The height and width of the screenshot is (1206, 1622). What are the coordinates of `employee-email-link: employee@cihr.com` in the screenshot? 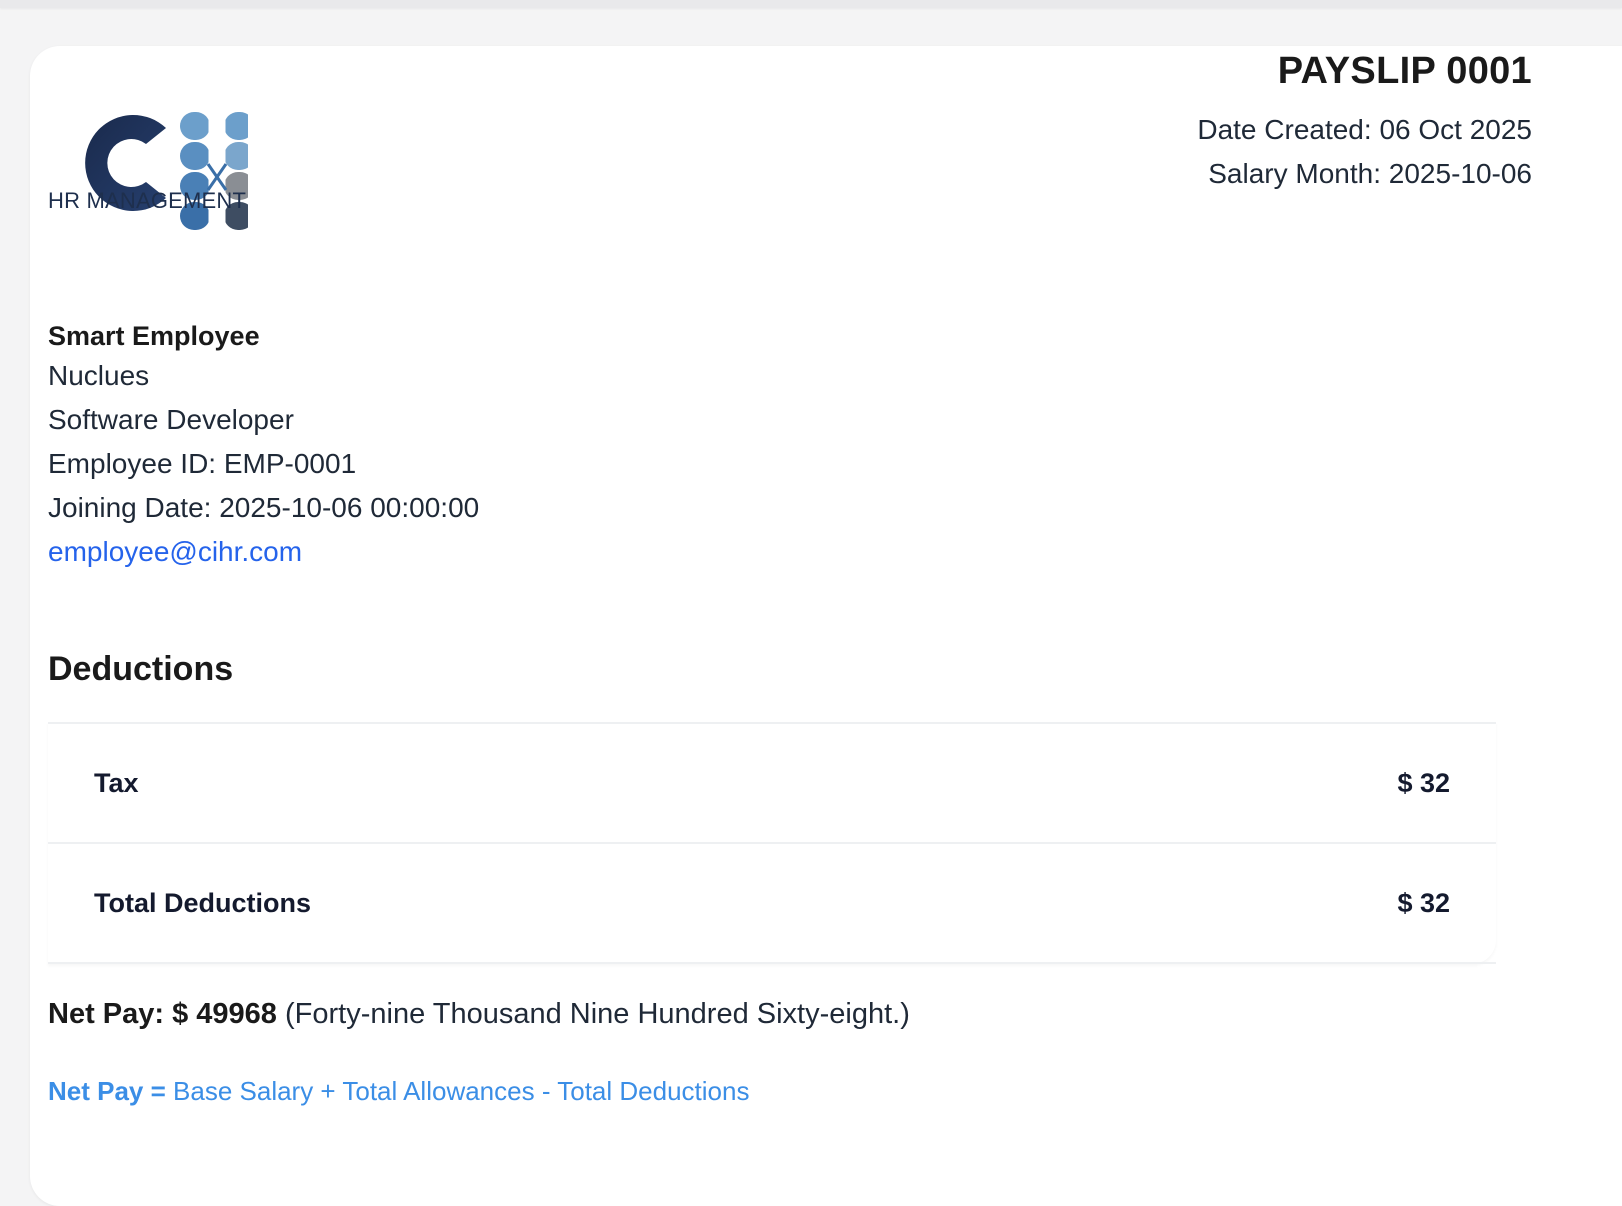 It's located at (175, 552).